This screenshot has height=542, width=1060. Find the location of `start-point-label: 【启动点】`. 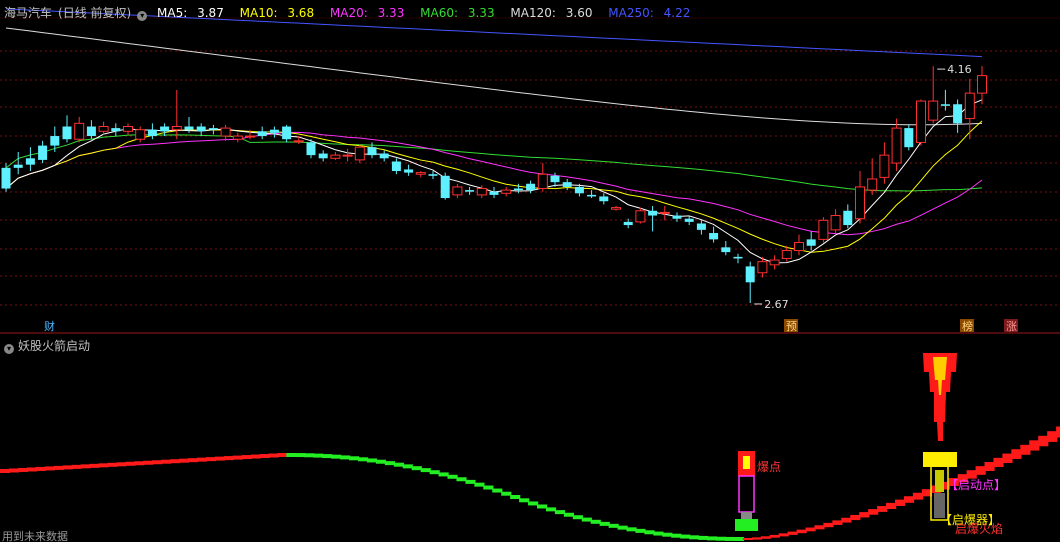

start-point-label: 【启动点】 is located at coordinates (976, 485).